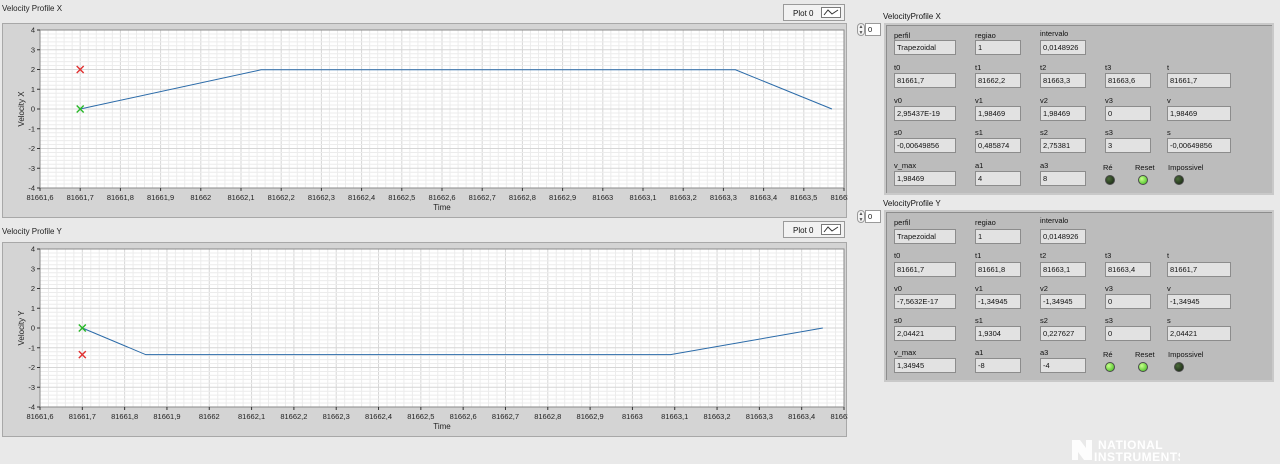 The image size is (1280, 464). What do you see at coordinates (1063, 301) in the screenshot?
I see `v2-value: -1,34945` at bounding box center [1063, 301].